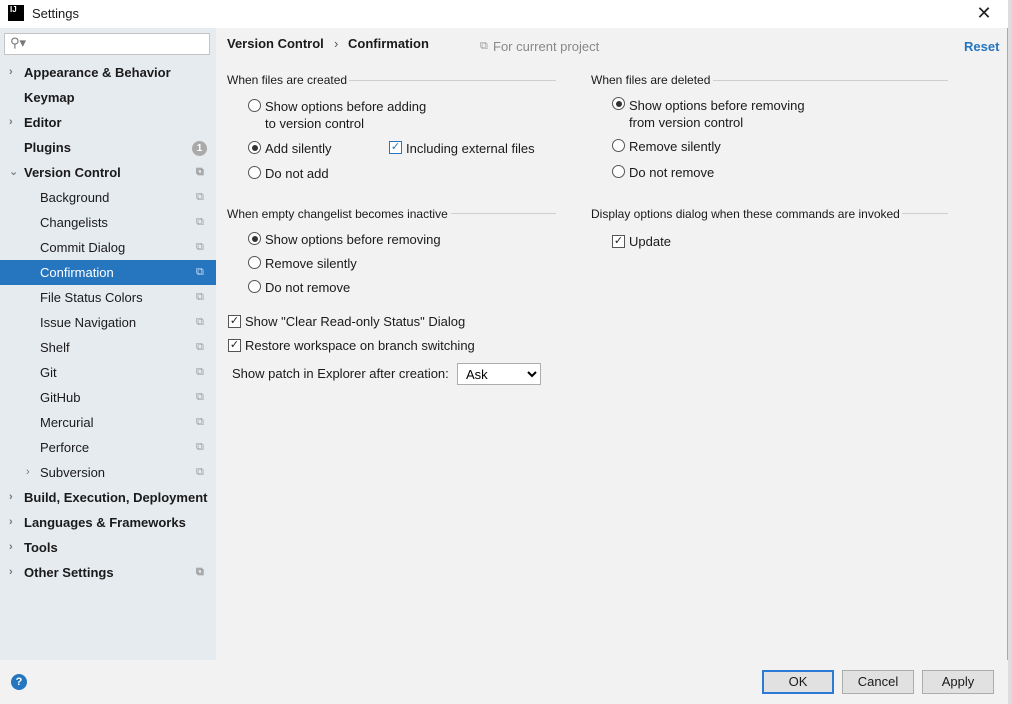 This screenshot has width=1012, height=704. I want to click on checkbox-including-external: ✓, so click(395, 147).